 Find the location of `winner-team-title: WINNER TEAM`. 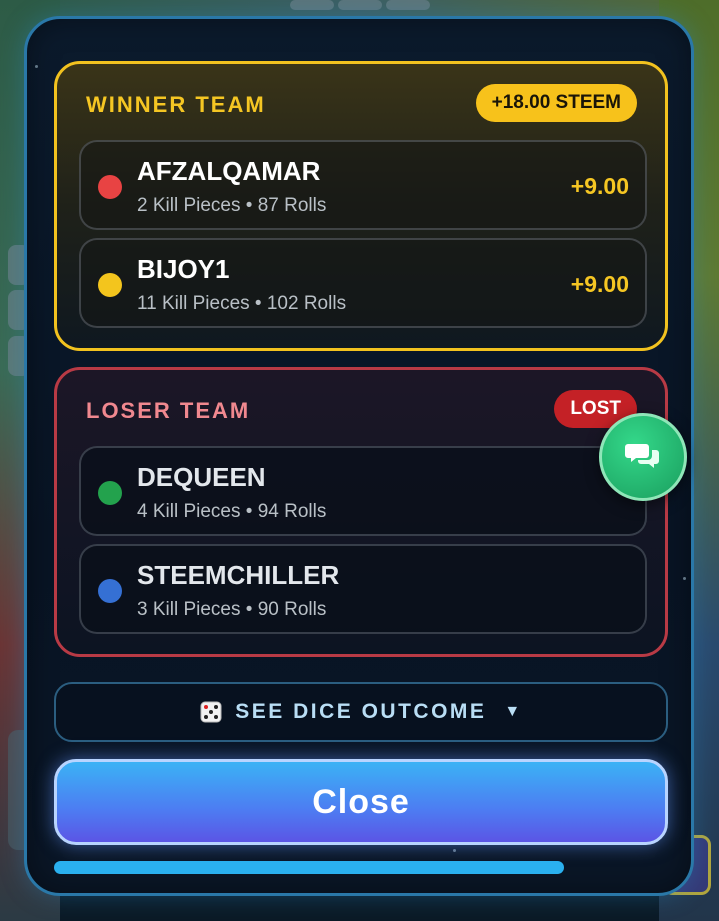

winner-team-title: WINNER TEAM is located at coordinates (176, 104).